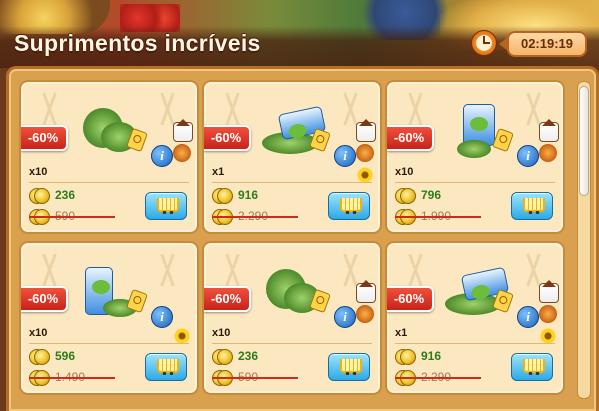 The width and height of the screenshot is (599, 411). Describe the element at coordinates (484, 43) in the screenshot. I see `alarm-clock-icon` at that location.